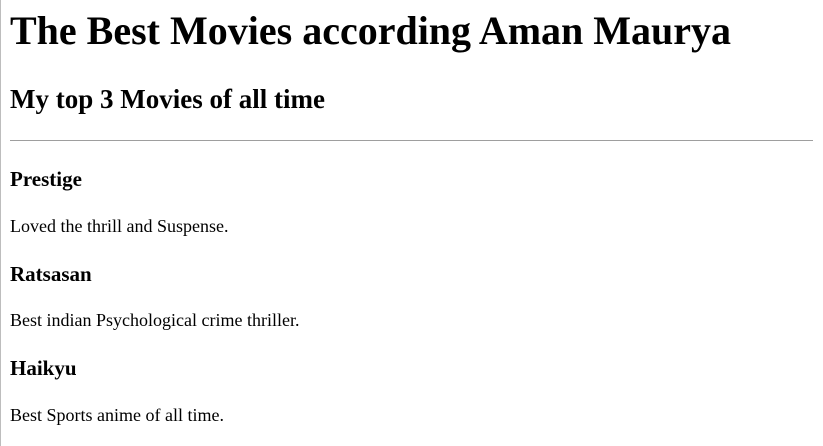 Image resolution: width=823 pixels, height=446 pixels. I want to click on movie-title: Haikyu, so click(43, 368).